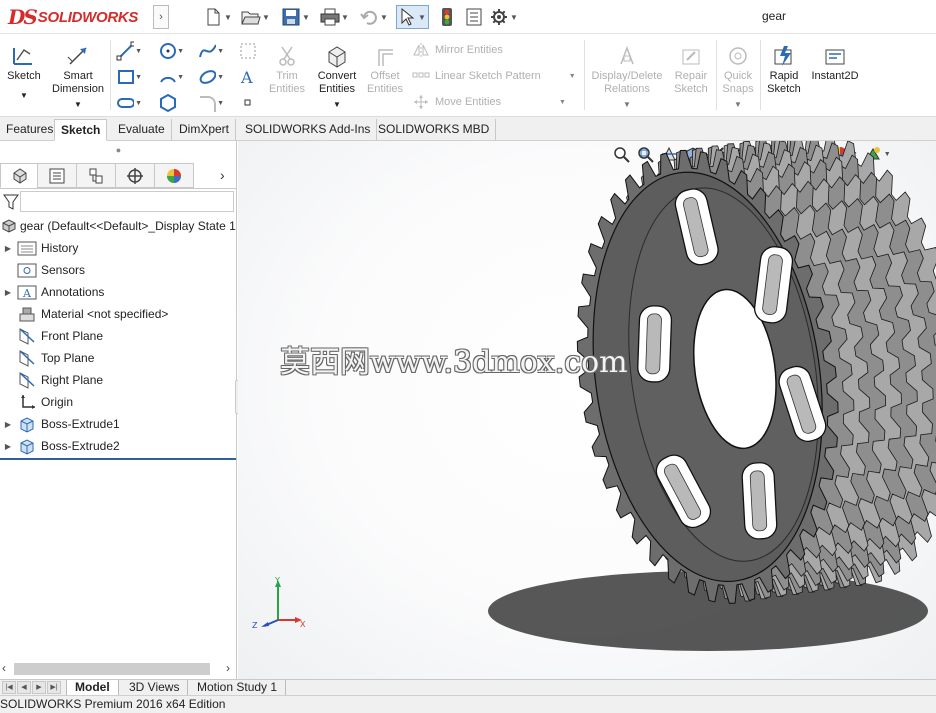 The image size is (936, 713). I want to click on select-button: ▼, so click(412, 17).